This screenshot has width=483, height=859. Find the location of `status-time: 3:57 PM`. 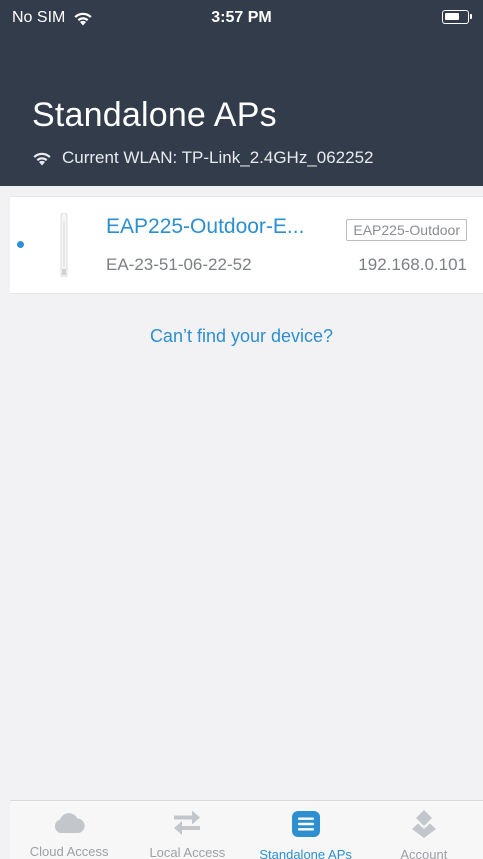

status-time: 3:57 PM is located at coordinates (241, 17).